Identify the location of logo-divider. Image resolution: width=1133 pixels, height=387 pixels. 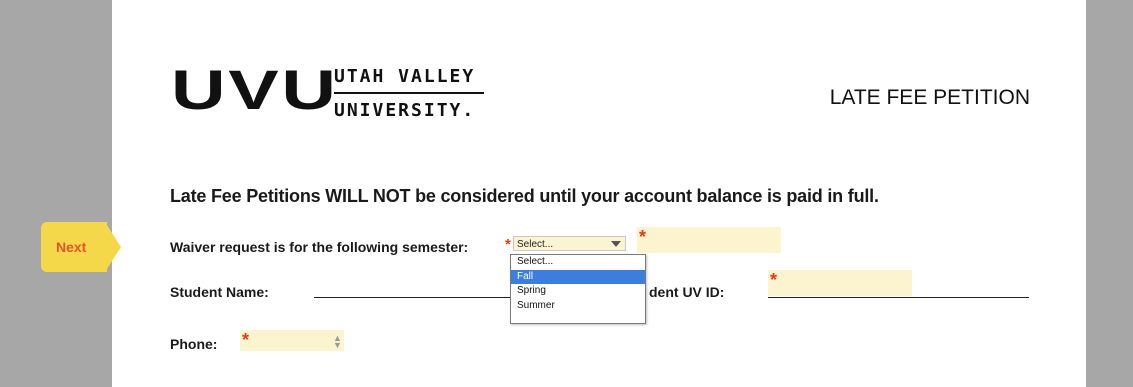
(409, 93).